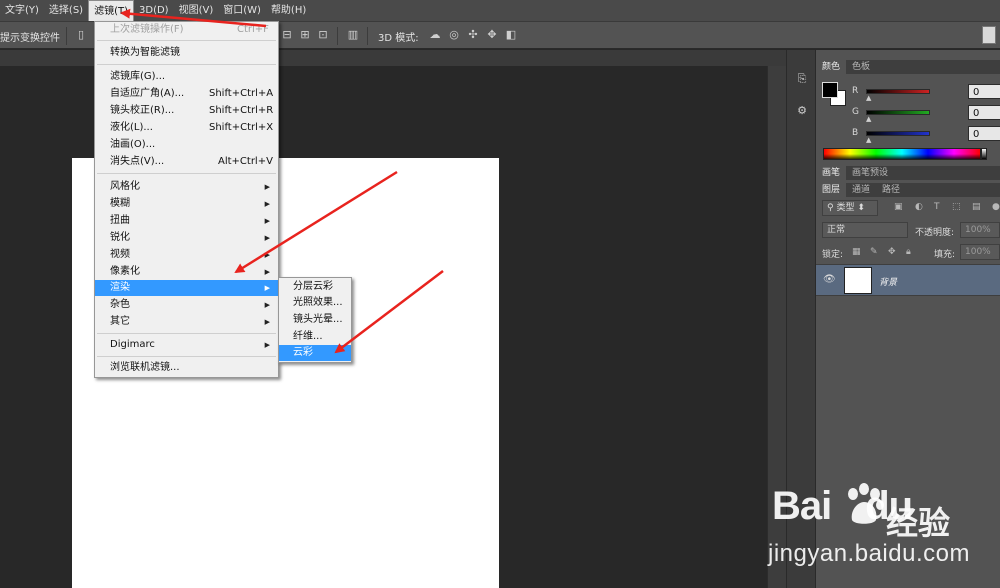 This screenshot has width=1000, height=588. What do you see at coordinates (984, 112) in the screenshot?
I see `green-value-input: 0` at bounding box center [984, 112].